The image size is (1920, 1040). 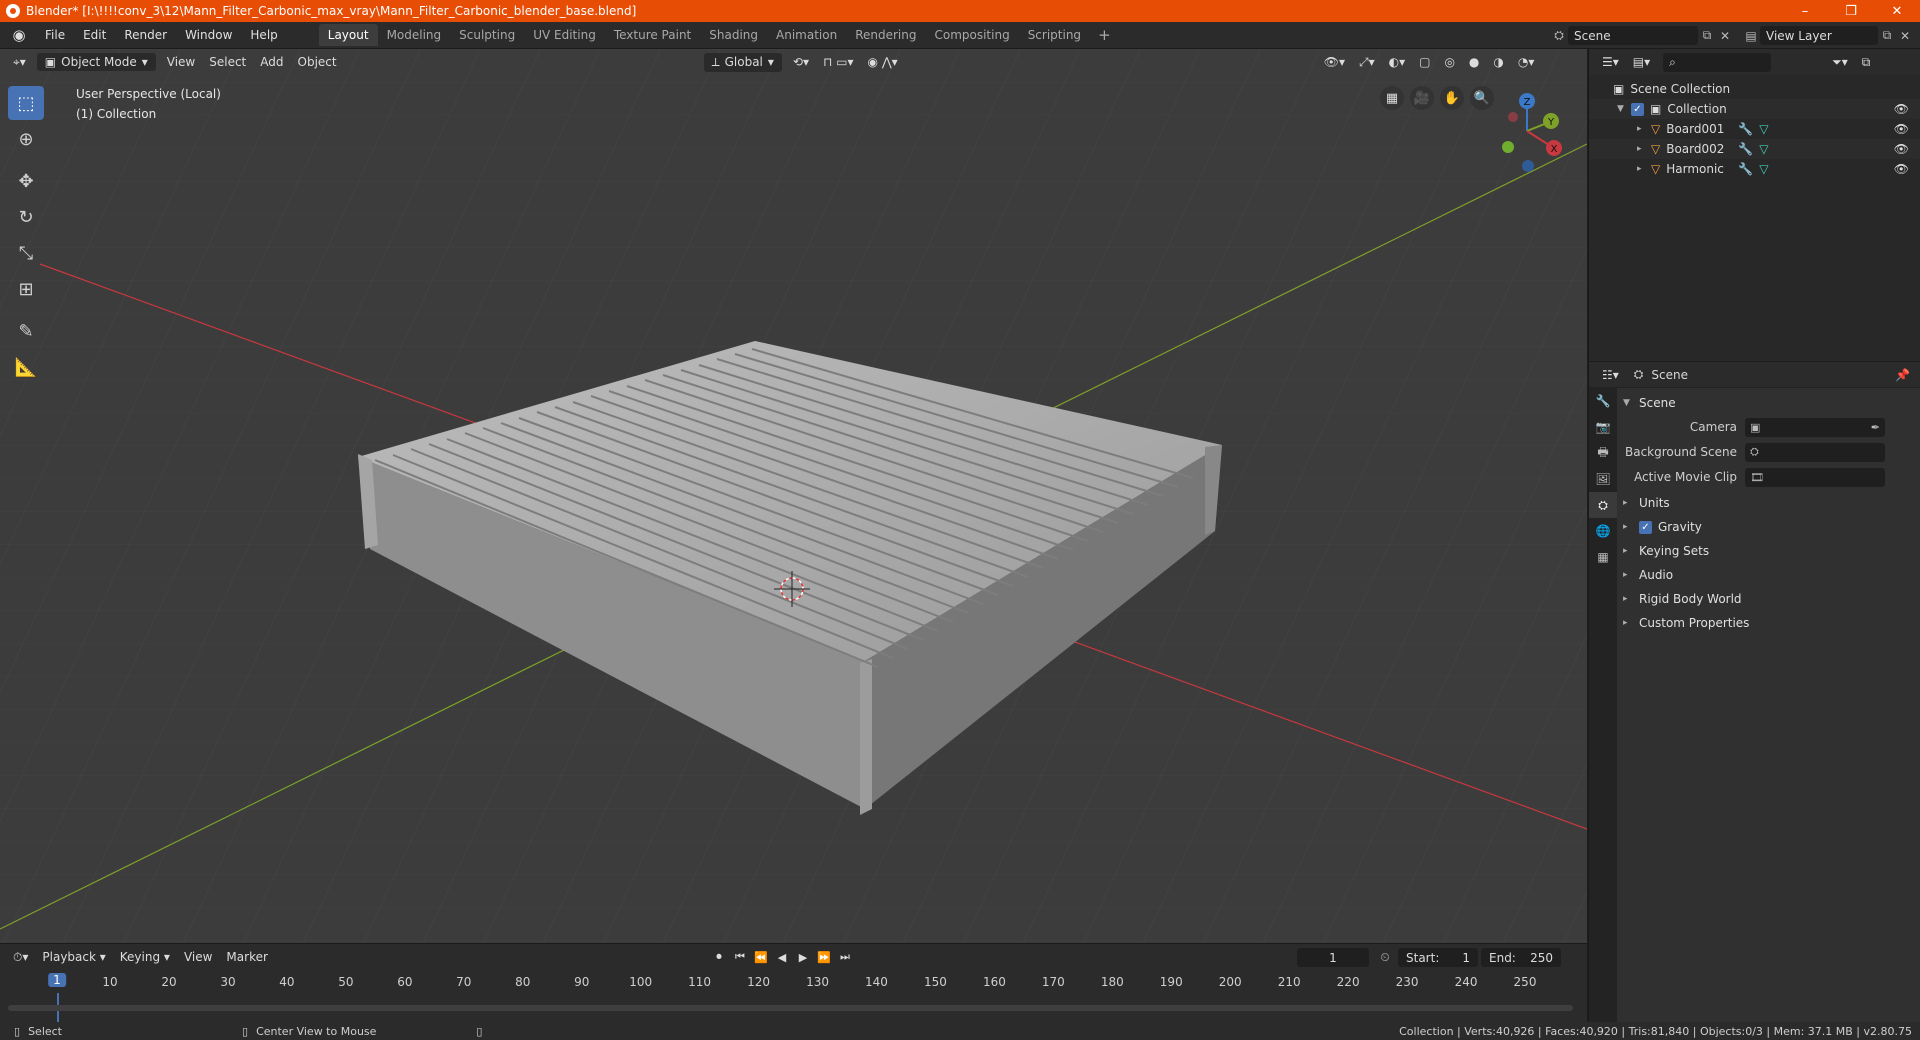 I want to click on tab-compositing: Compositing, so click(x=971, y=35).